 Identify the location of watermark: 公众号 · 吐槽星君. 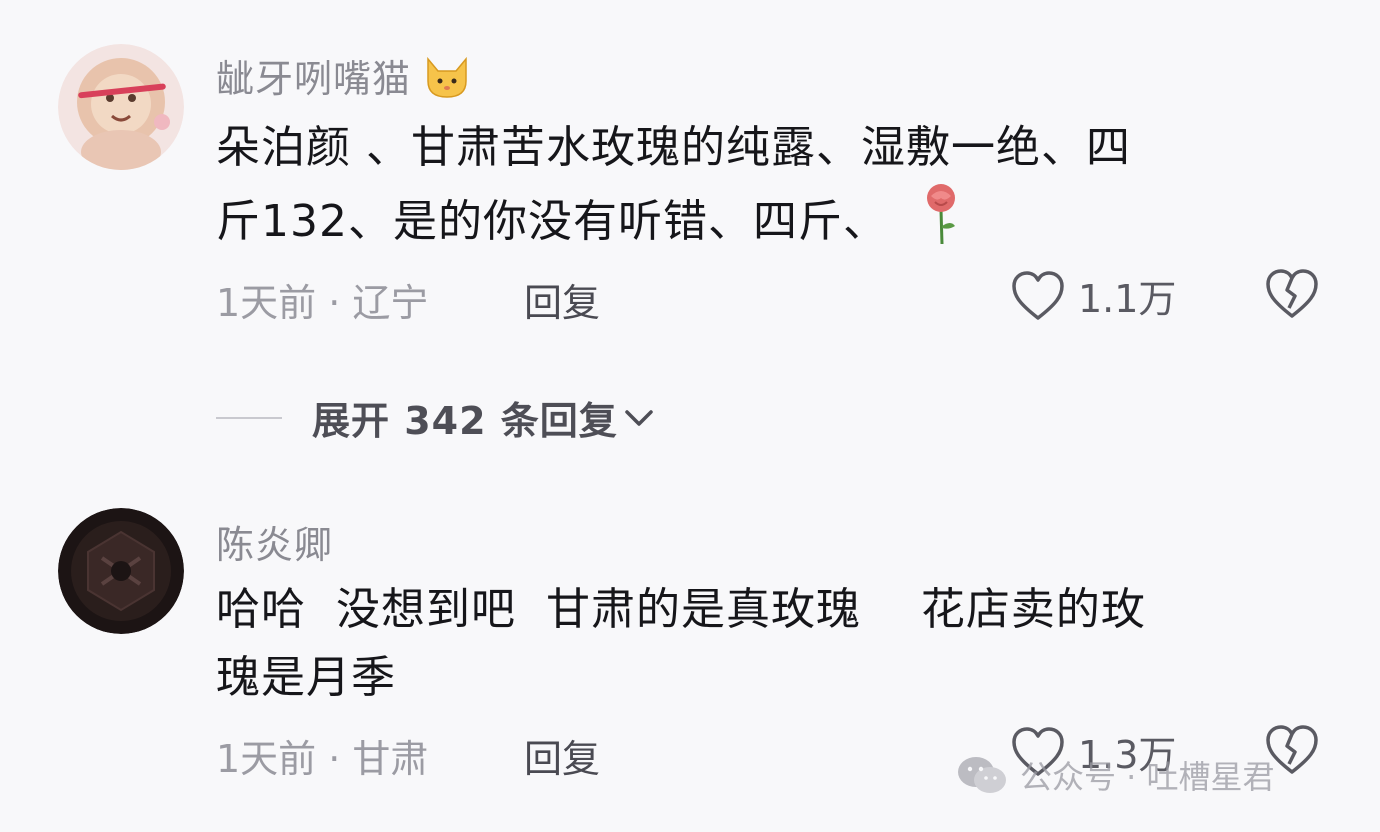
(1115, 775).